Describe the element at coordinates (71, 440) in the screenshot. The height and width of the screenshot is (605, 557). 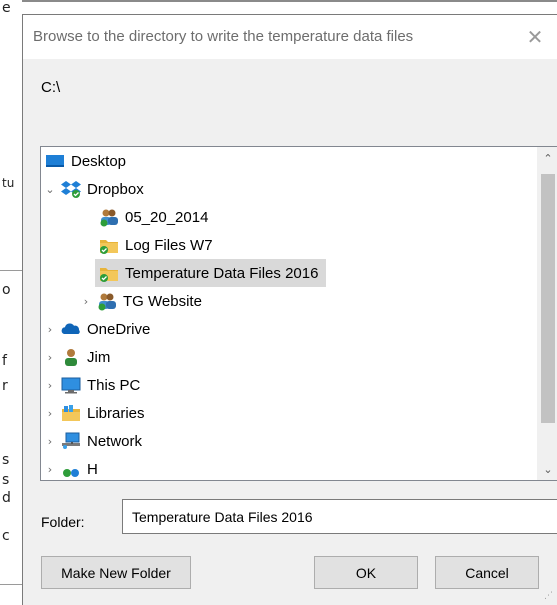
I see `network-icon` at that location.